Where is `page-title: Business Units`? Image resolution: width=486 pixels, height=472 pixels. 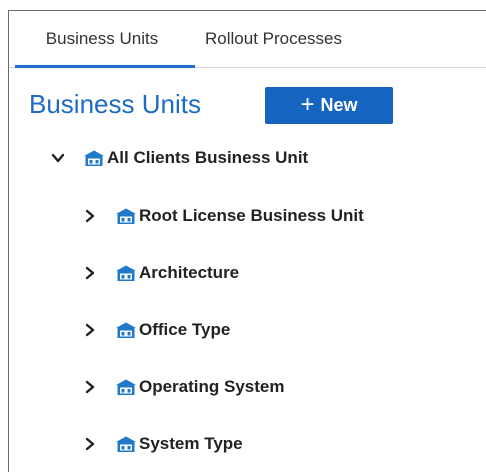 page-title: Business Units is located at coordinates (115, 104).